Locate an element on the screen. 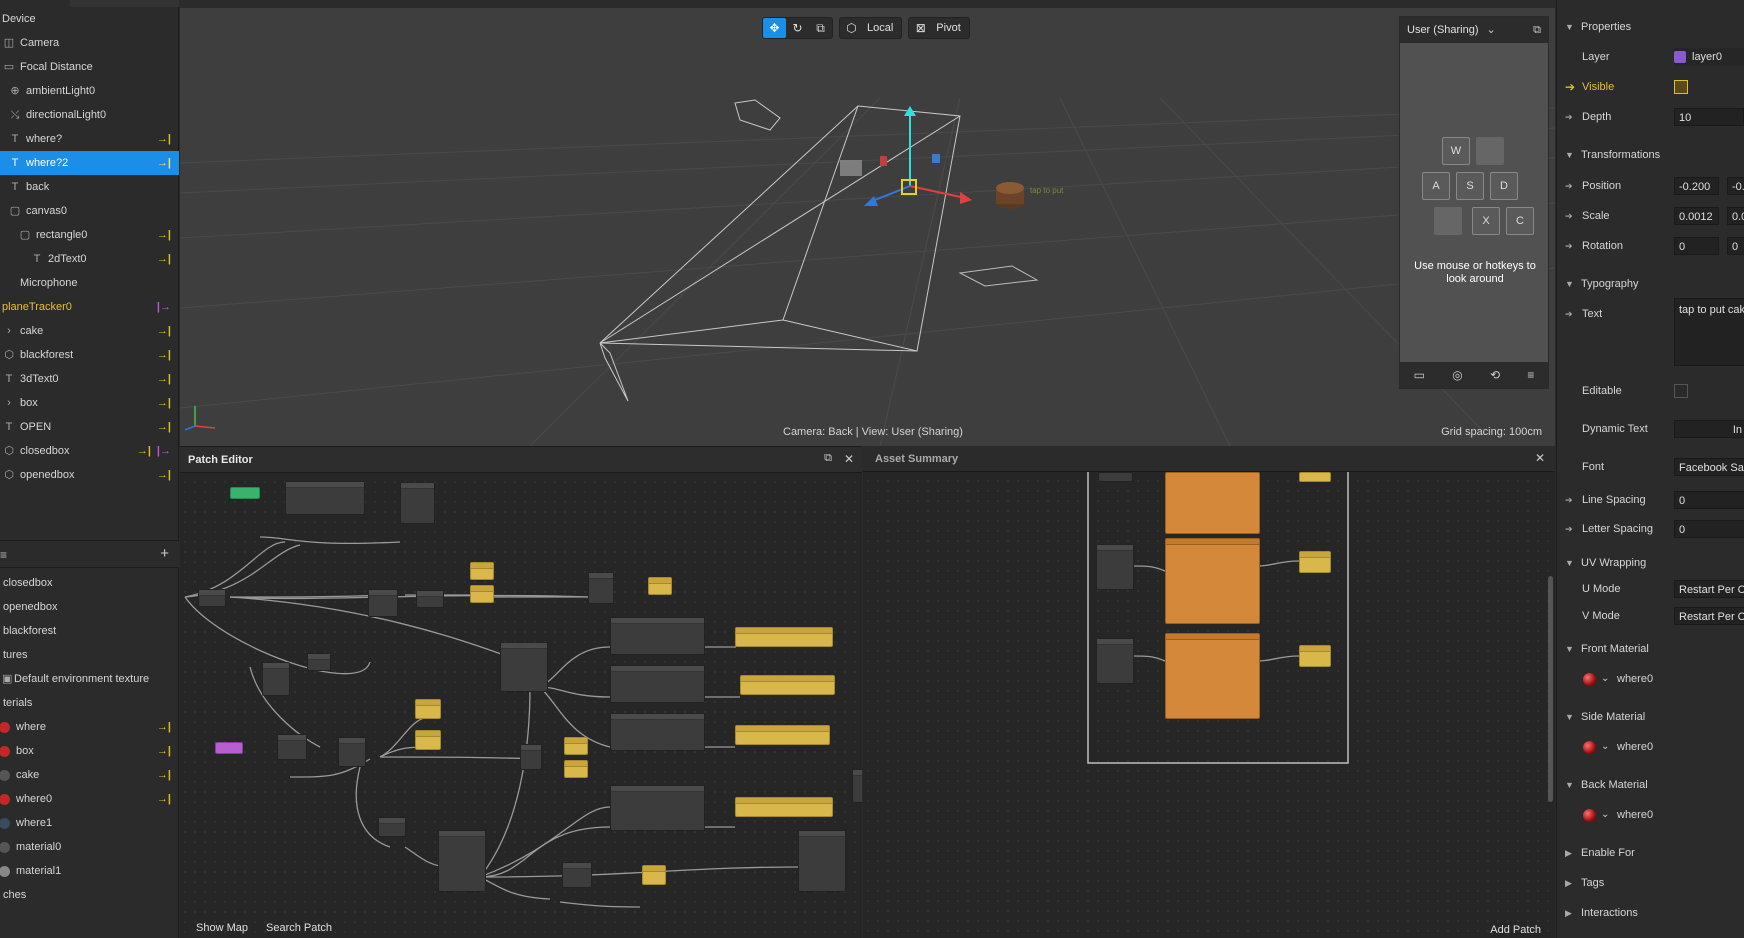 The height and width of the screenshot is (938, 1744). asset-item-ches: ches is located at coordinates (89, 895).